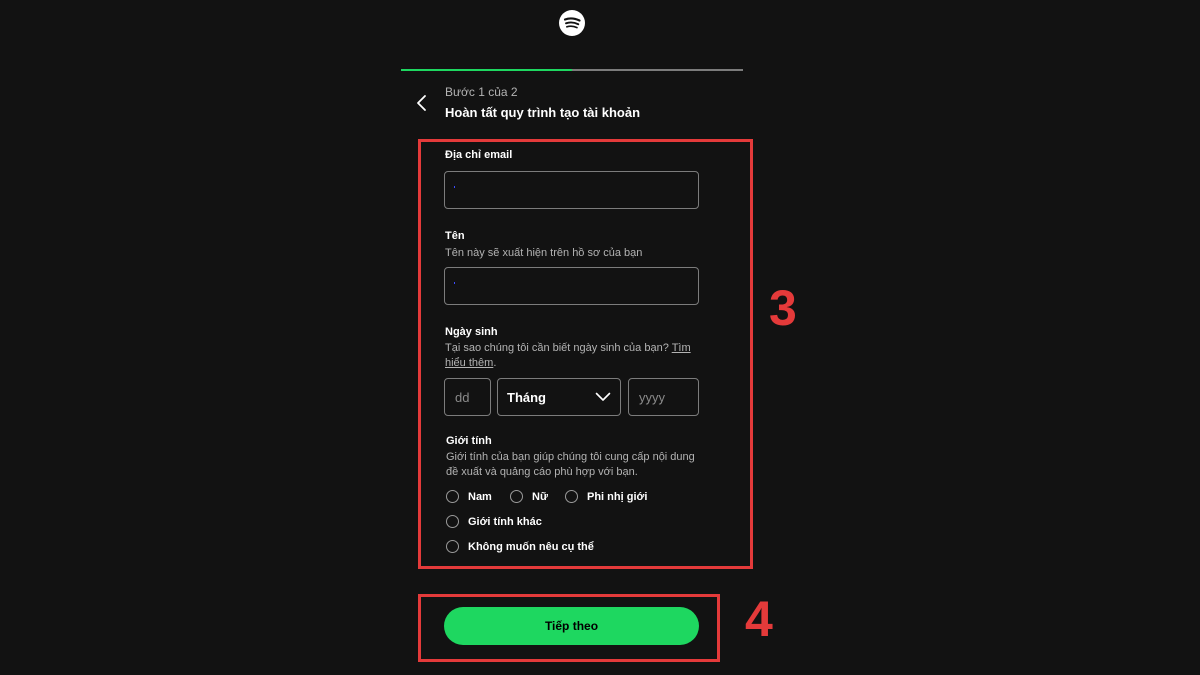 The width and height of the screenshot is (1200, 675). I want to click on progress-bar, so click(572, 70).